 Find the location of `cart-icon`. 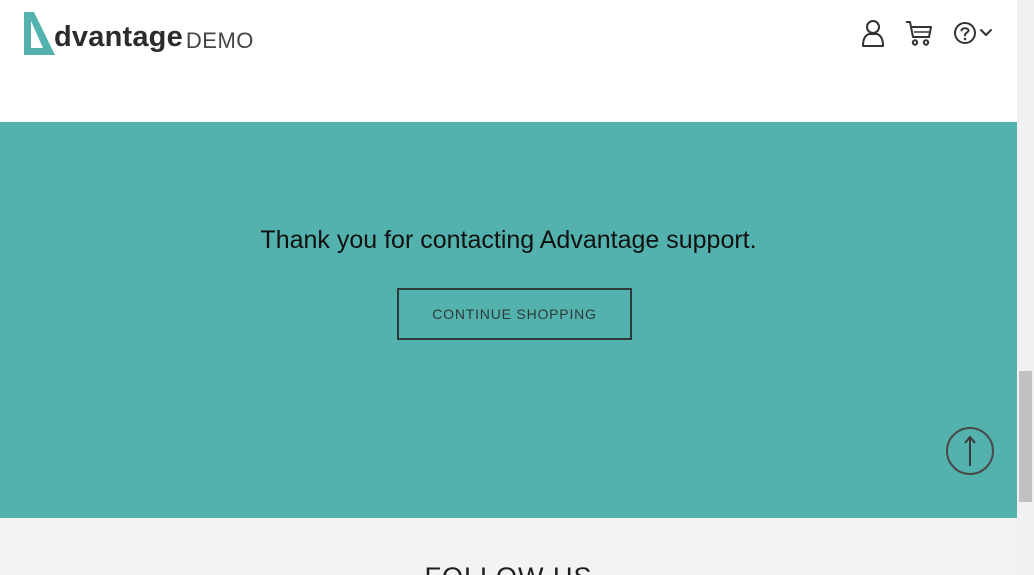

cart-icon is located at coordinates (919, 33).